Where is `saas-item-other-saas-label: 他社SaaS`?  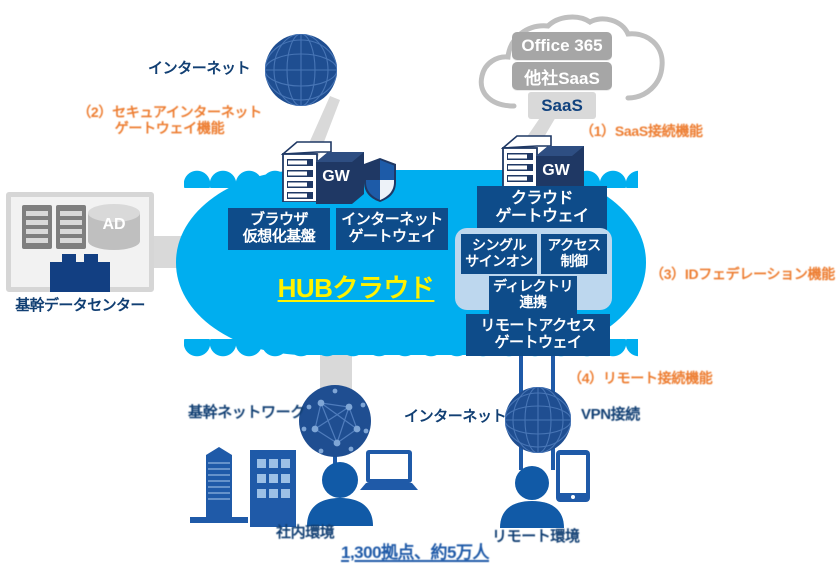 saas-item-other-saas-label: 他社SaaS is located at coordinates (562, 78).